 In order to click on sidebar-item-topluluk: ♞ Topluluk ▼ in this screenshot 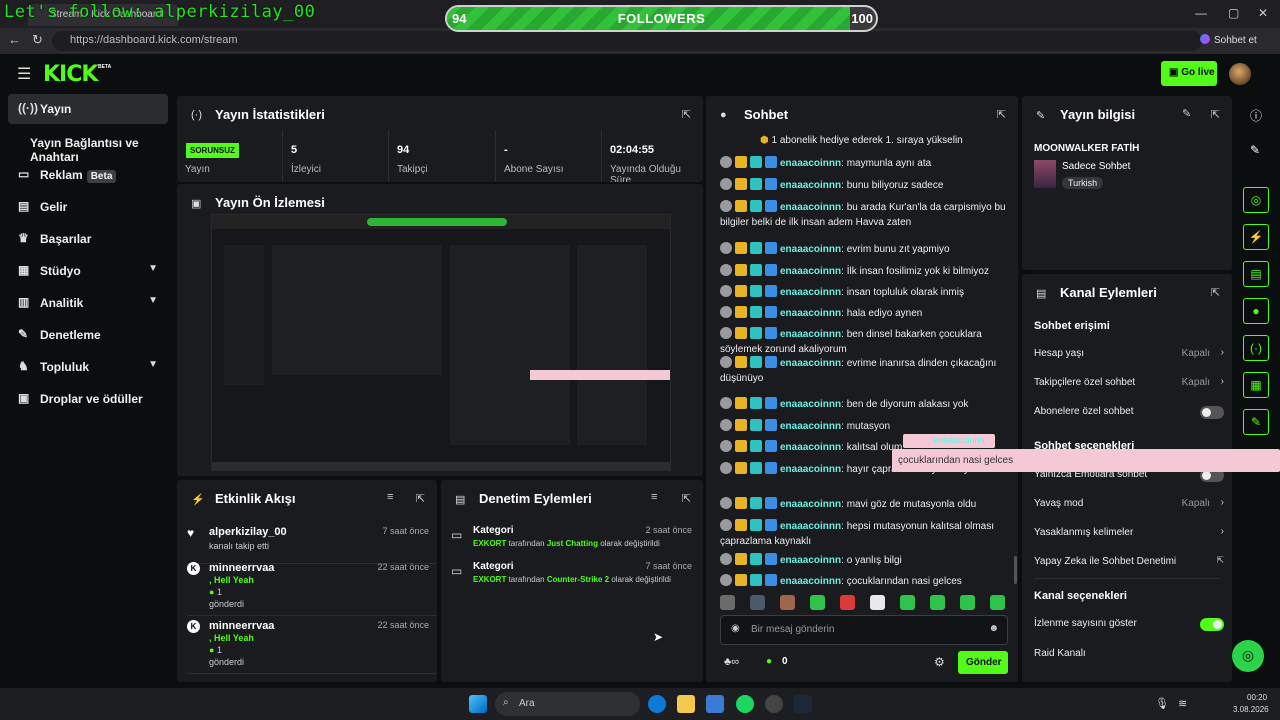, I will do `click(88, 367)`.